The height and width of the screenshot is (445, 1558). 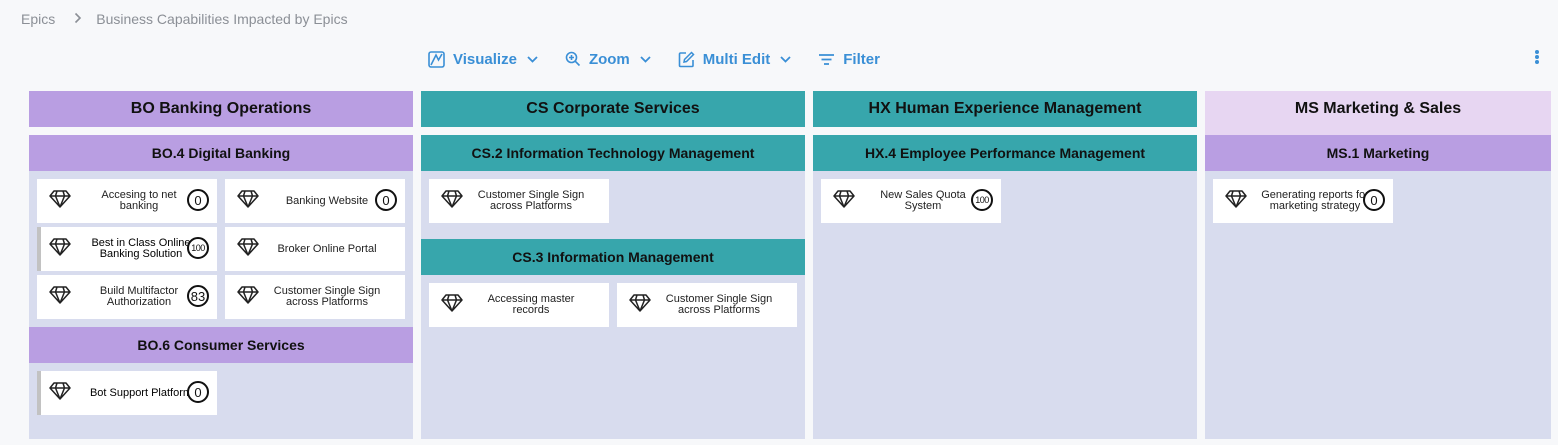 I want to click on epic-name: Accesing to net banking, so click(x=139, y=200).